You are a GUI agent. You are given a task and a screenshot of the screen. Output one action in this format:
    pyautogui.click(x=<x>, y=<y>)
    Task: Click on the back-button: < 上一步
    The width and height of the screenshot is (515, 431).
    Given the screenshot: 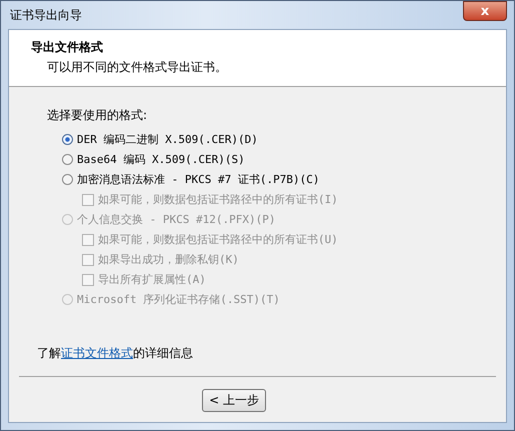 What is the action you would take?
    pyautogui.click(x=234, y=400)
    